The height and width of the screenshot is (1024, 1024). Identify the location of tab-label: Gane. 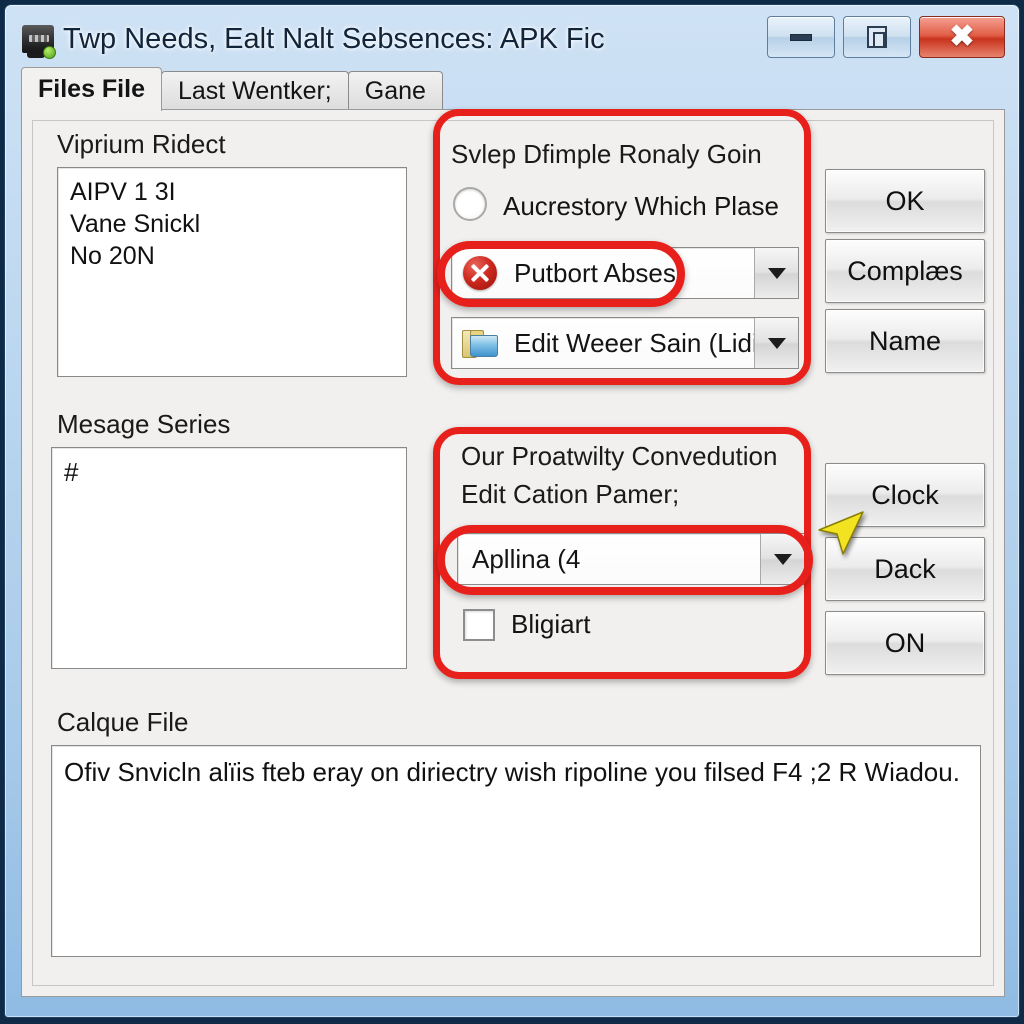
(395, 91).